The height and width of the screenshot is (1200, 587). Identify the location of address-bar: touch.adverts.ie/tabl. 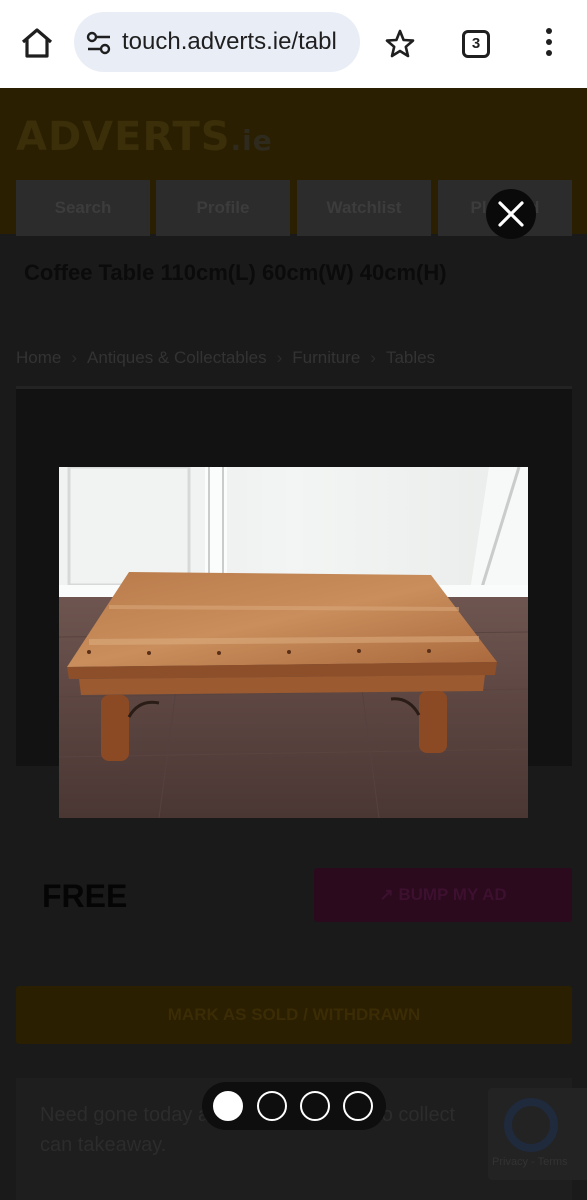
(217, 42).